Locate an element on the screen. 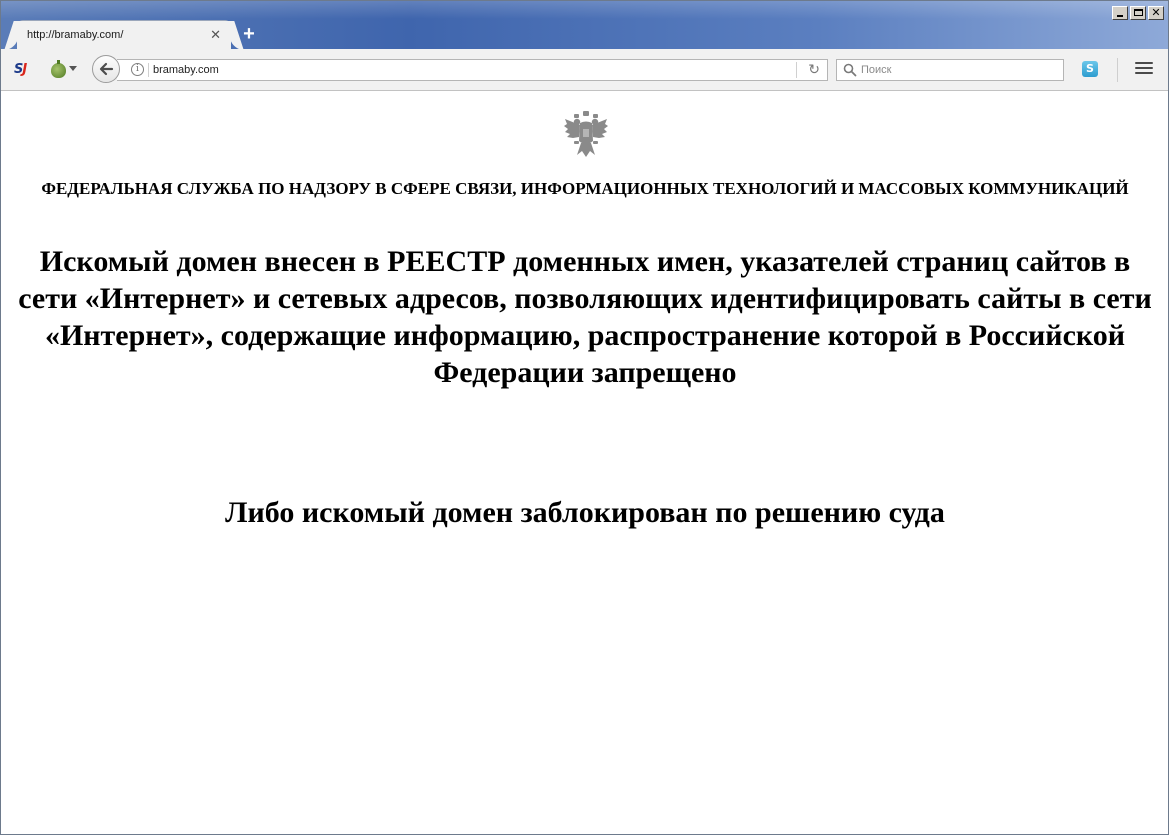 The height and width of the screenshot is (835, 1169). maximize-icon is located at coordinates (1138, 12).